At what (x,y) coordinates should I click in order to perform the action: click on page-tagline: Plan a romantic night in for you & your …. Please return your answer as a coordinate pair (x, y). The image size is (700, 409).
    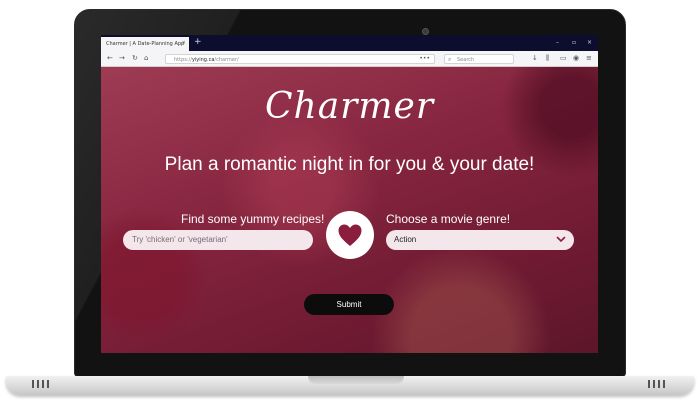
    Looking at the image, I should click on (349, 164).